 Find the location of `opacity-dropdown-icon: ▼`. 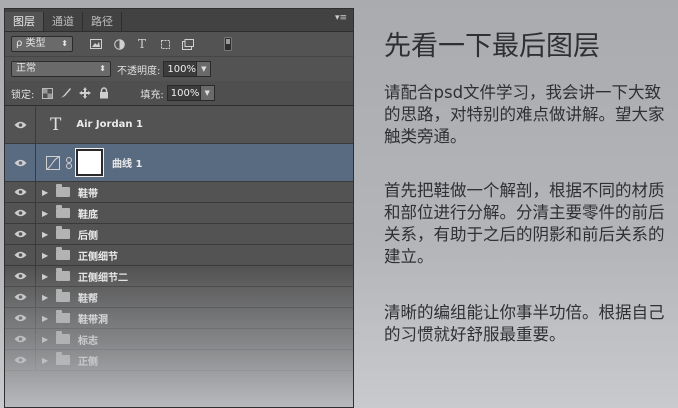

opacity-dropdown-icon: ▼ is located at coordinates (204, 69).